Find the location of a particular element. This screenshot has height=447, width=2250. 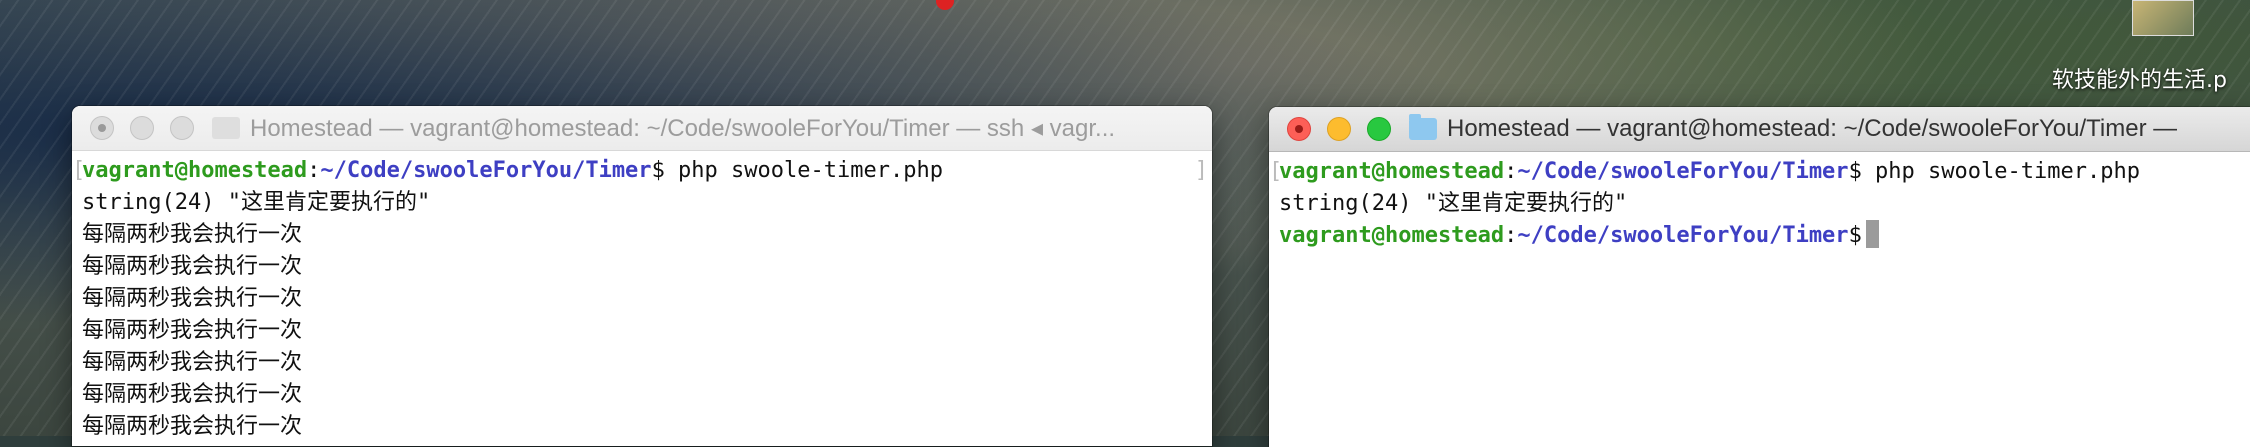

selection-bracket-right: ] is located at coordinates (1201, 170).